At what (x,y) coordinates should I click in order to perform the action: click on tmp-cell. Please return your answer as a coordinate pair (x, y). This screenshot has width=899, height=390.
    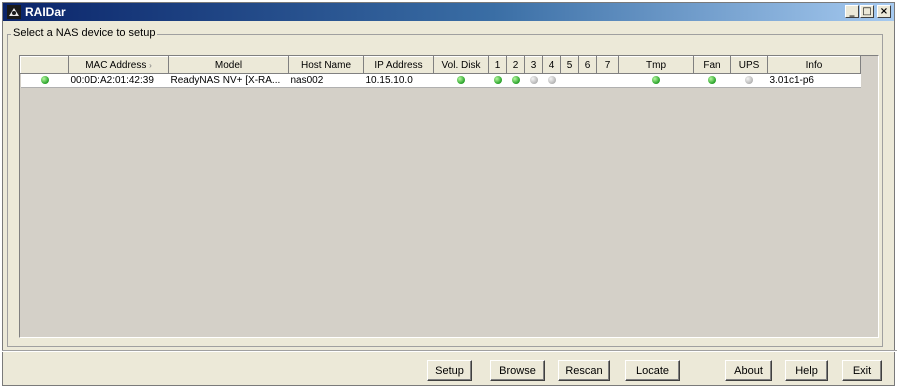
    Looking at the image, I should click on (656, 80).